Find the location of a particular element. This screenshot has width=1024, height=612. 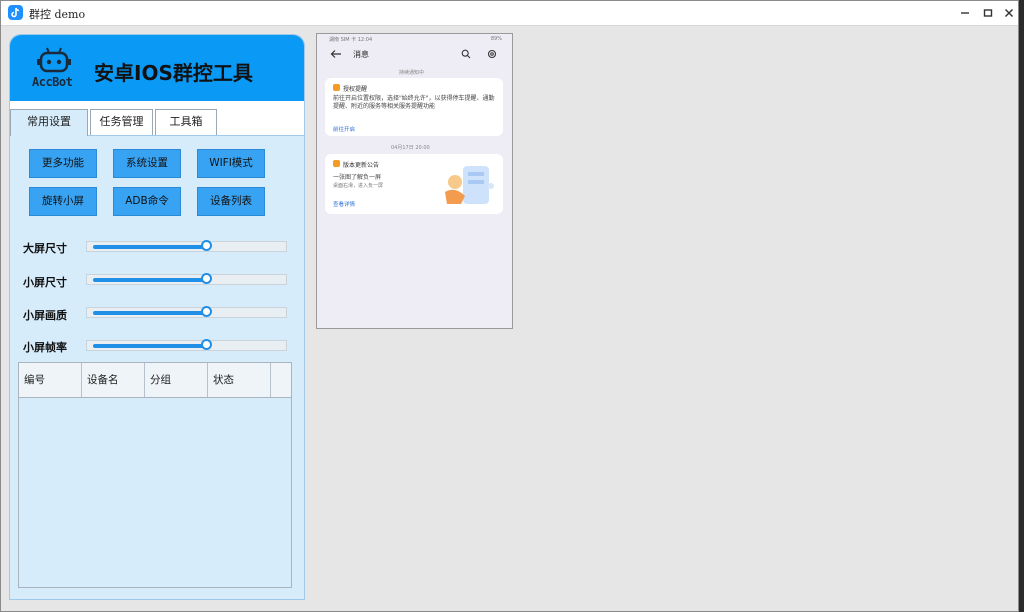

slider-label-small-quality: 小屏画质 is located at coordinates (45, 315).